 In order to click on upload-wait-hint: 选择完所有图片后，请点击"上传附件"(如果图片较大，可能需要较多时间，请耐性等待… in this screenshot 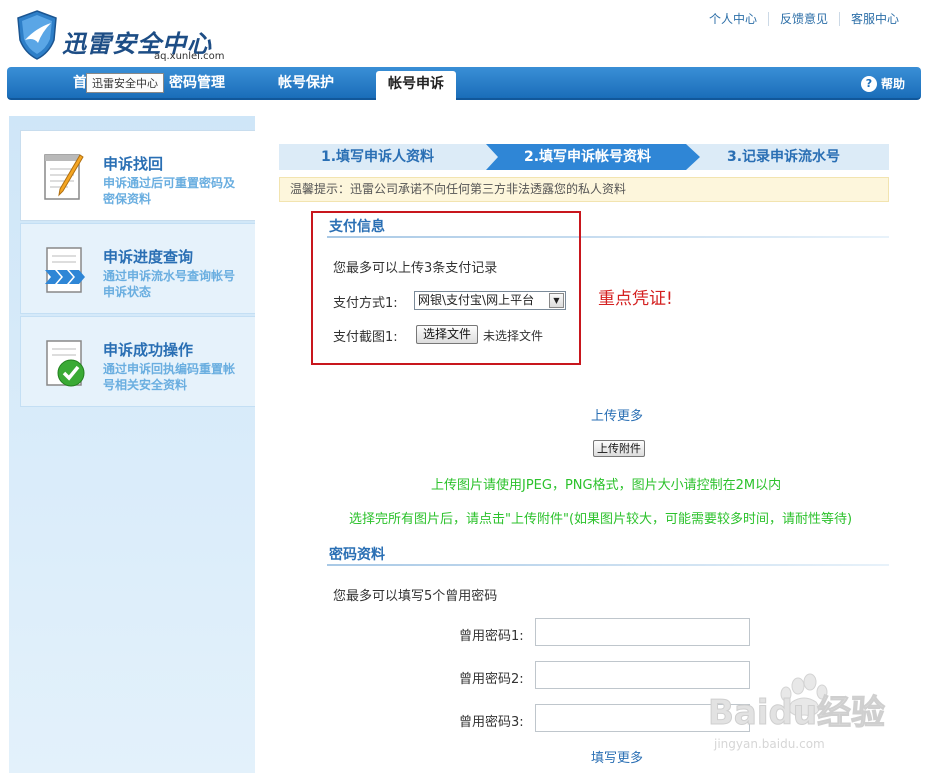, I will do `click(601, 519)`.